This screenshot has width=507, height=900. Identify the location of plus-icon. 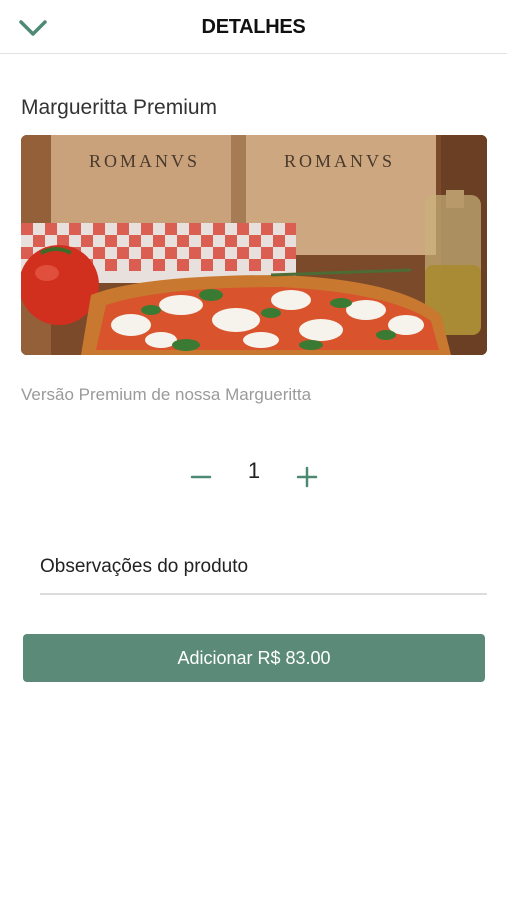
(307, 477).